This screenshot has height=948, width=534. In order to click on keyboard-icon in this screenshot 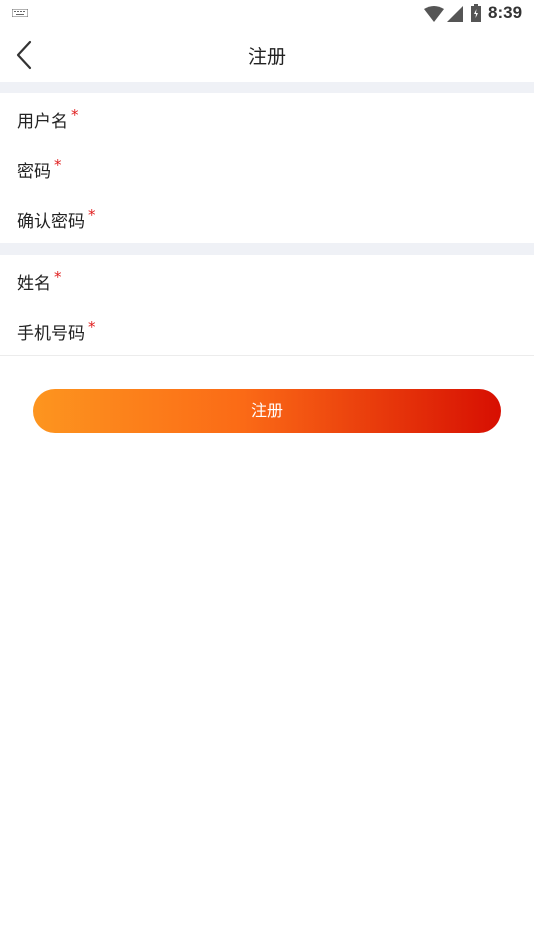, I will do `click(20, 13)`.